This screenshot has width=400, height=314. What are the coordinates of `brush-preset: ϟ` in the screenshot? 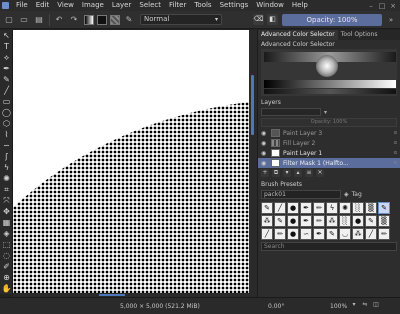 It's located at (332, 208).